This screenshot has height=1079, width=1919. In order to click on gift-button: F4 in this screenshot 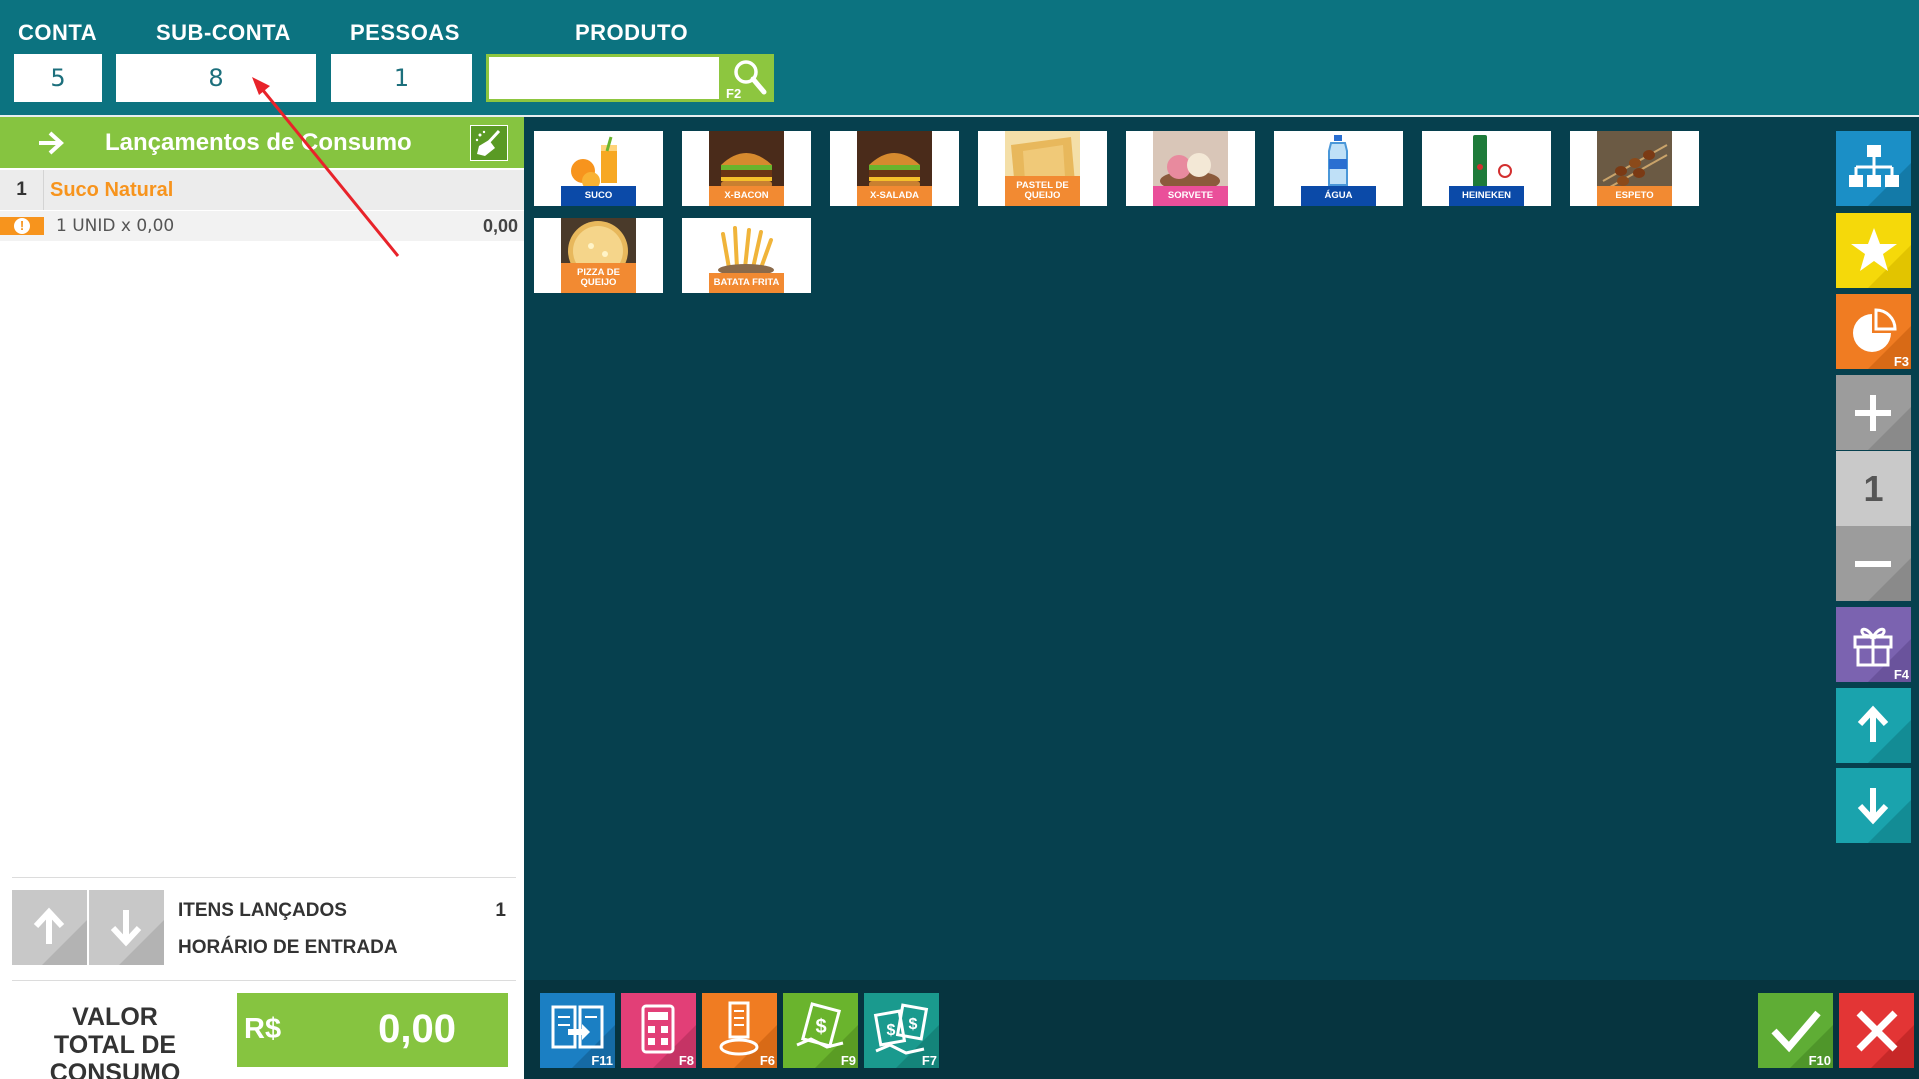, I will do `click(1873, 644)`.